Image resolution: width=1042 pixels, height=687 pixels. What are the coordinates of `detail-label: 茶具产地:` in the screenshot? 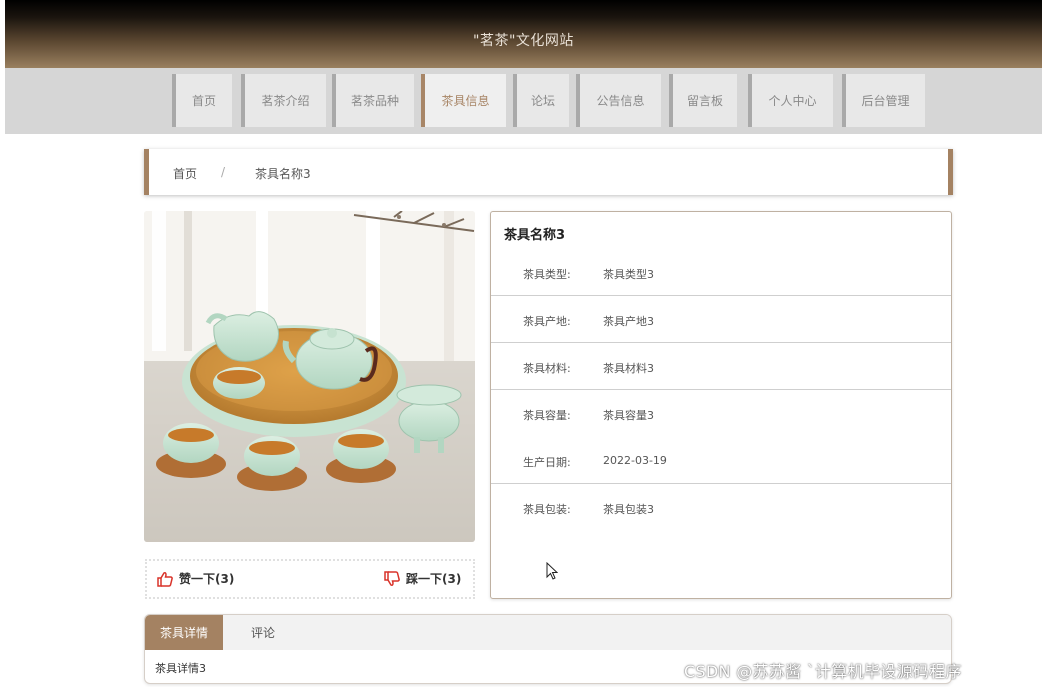 It's located at (547, 321).